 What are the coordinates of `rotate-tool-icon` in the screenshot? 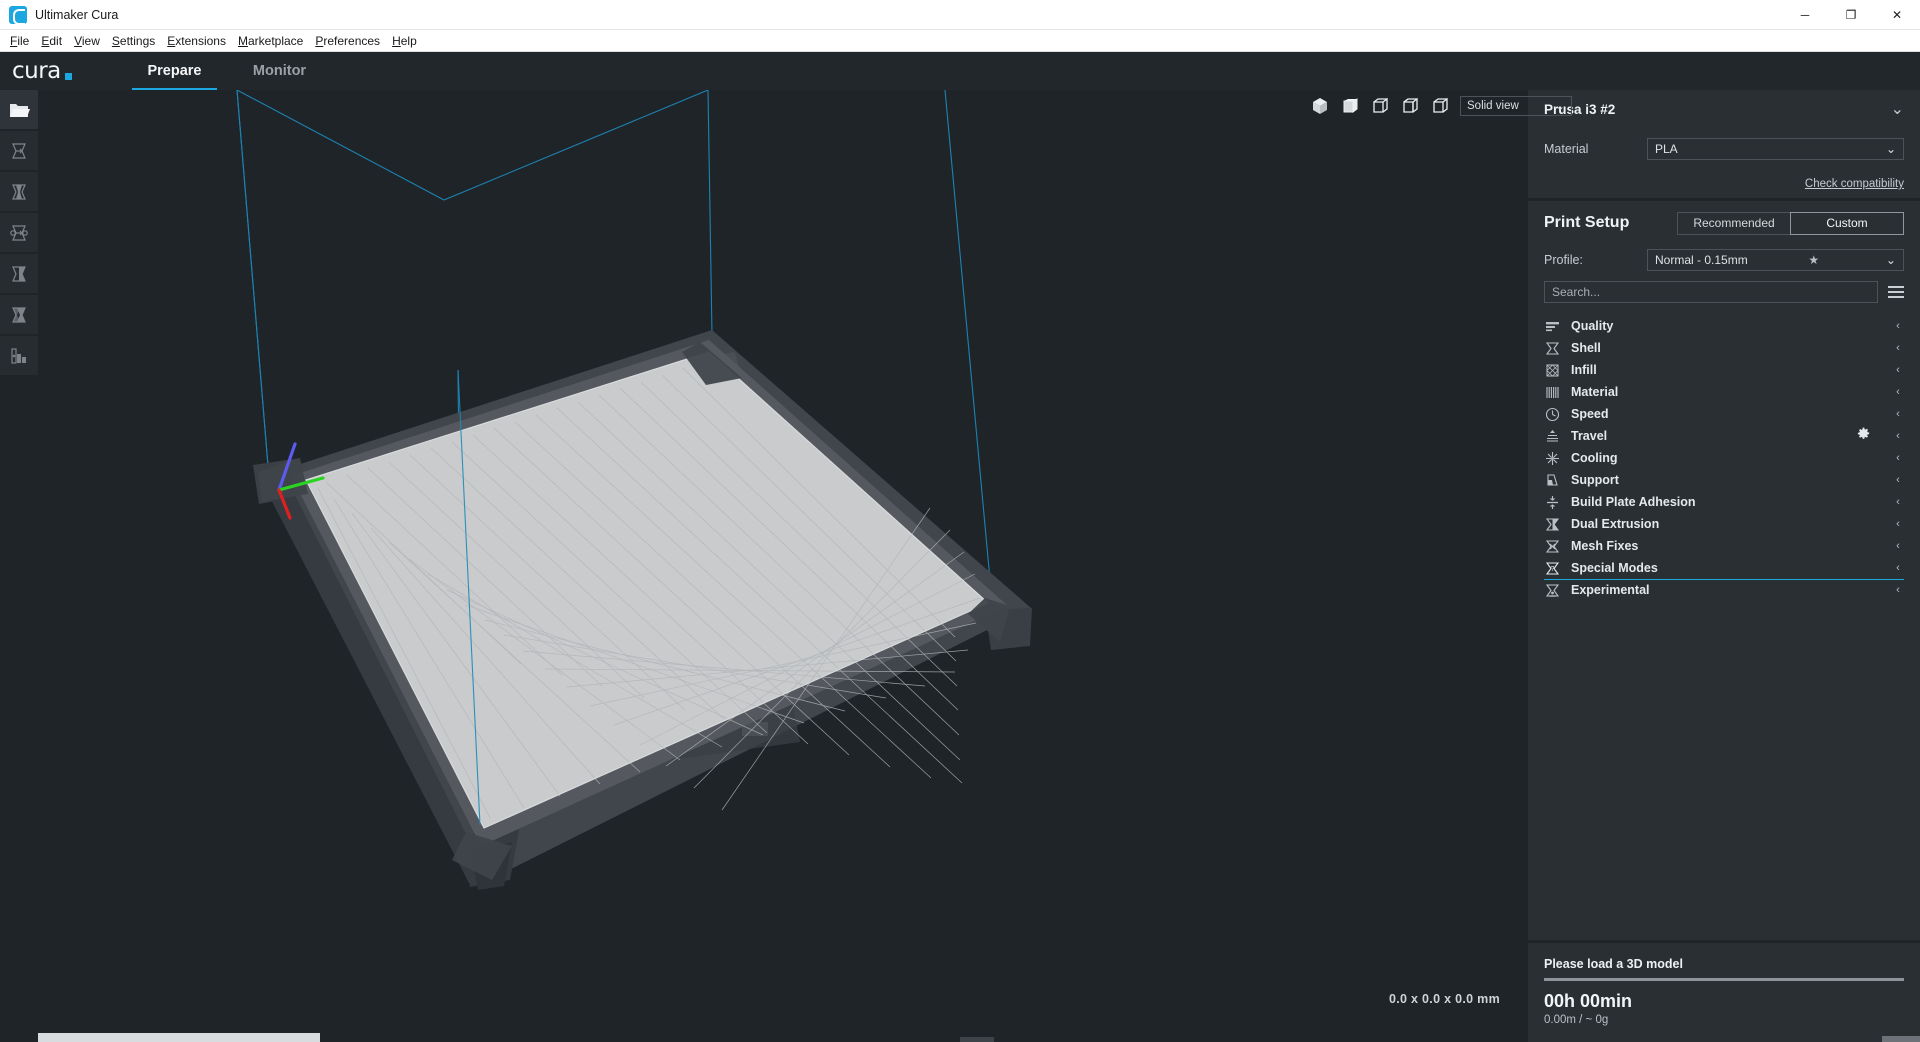 It's located at (19, 232).